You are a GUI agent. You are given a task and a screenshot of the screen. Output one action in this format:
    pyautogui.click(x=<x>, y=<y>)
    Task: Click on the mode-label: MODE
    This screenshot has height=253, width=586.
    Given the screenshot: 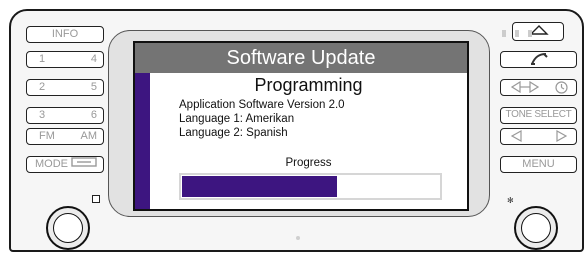 What is the action you would take?
    pyautogui.click(x=51, y=164)
    